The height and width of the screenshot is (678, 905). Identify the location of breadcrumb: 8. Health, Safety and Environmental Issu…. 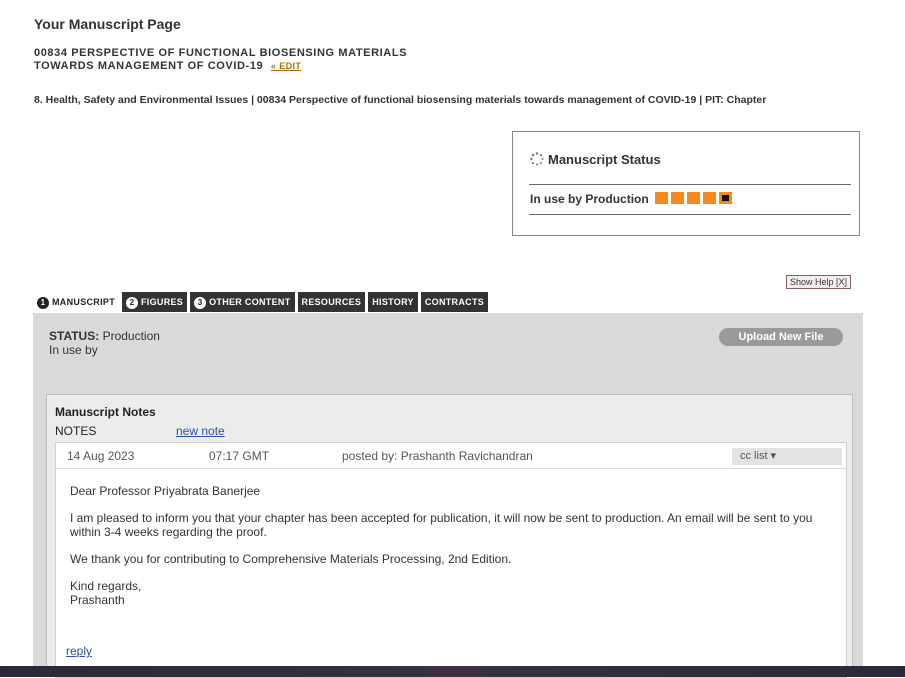
(400, 100).